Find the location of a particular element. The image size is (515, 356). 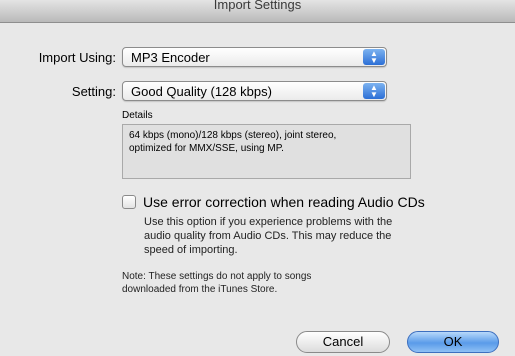

ok-button: OK is located at coordinates (453, 342).